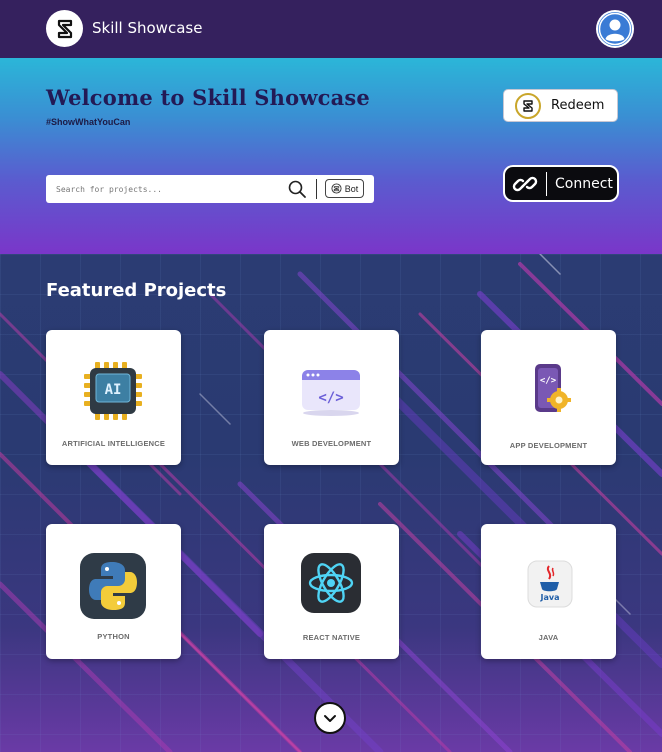  I want to click on scroll-down-button, so click(330, 718).